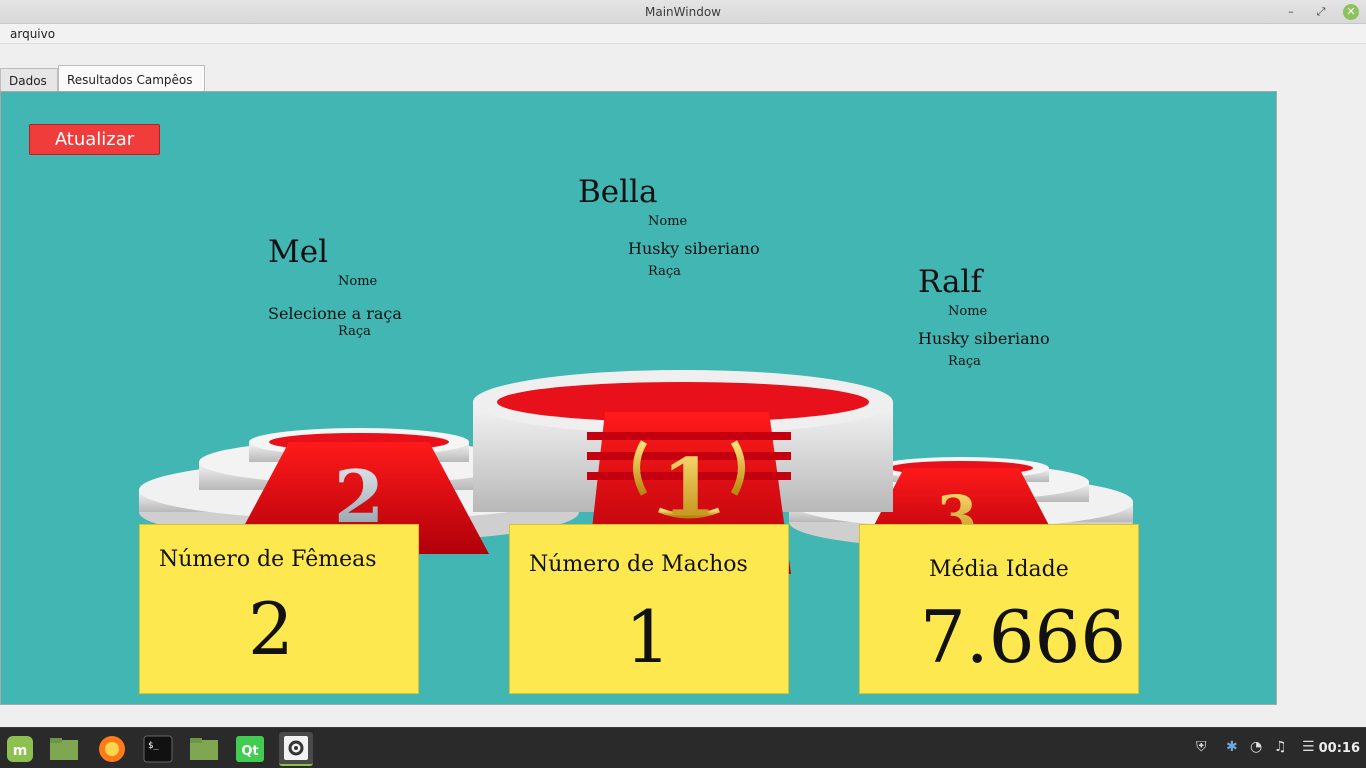 The height and width of the screenshot is (768, 1366). What do you see at coordinates (1339, 748) in the screenshot?
I see `clock: 00:16` at bounding box center [1339, 748].